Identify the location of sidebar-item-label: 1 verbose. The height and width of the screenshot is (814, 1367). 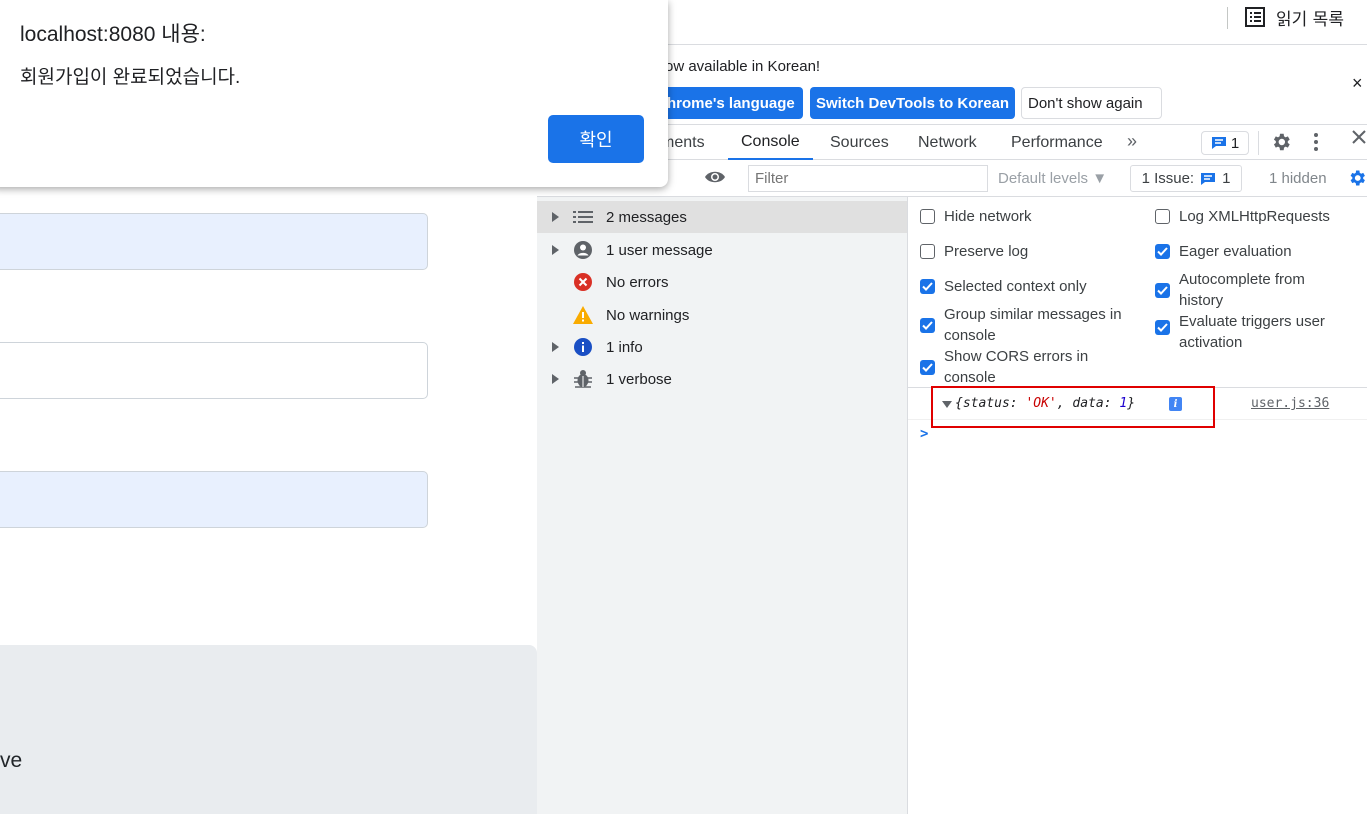
(639, 379).